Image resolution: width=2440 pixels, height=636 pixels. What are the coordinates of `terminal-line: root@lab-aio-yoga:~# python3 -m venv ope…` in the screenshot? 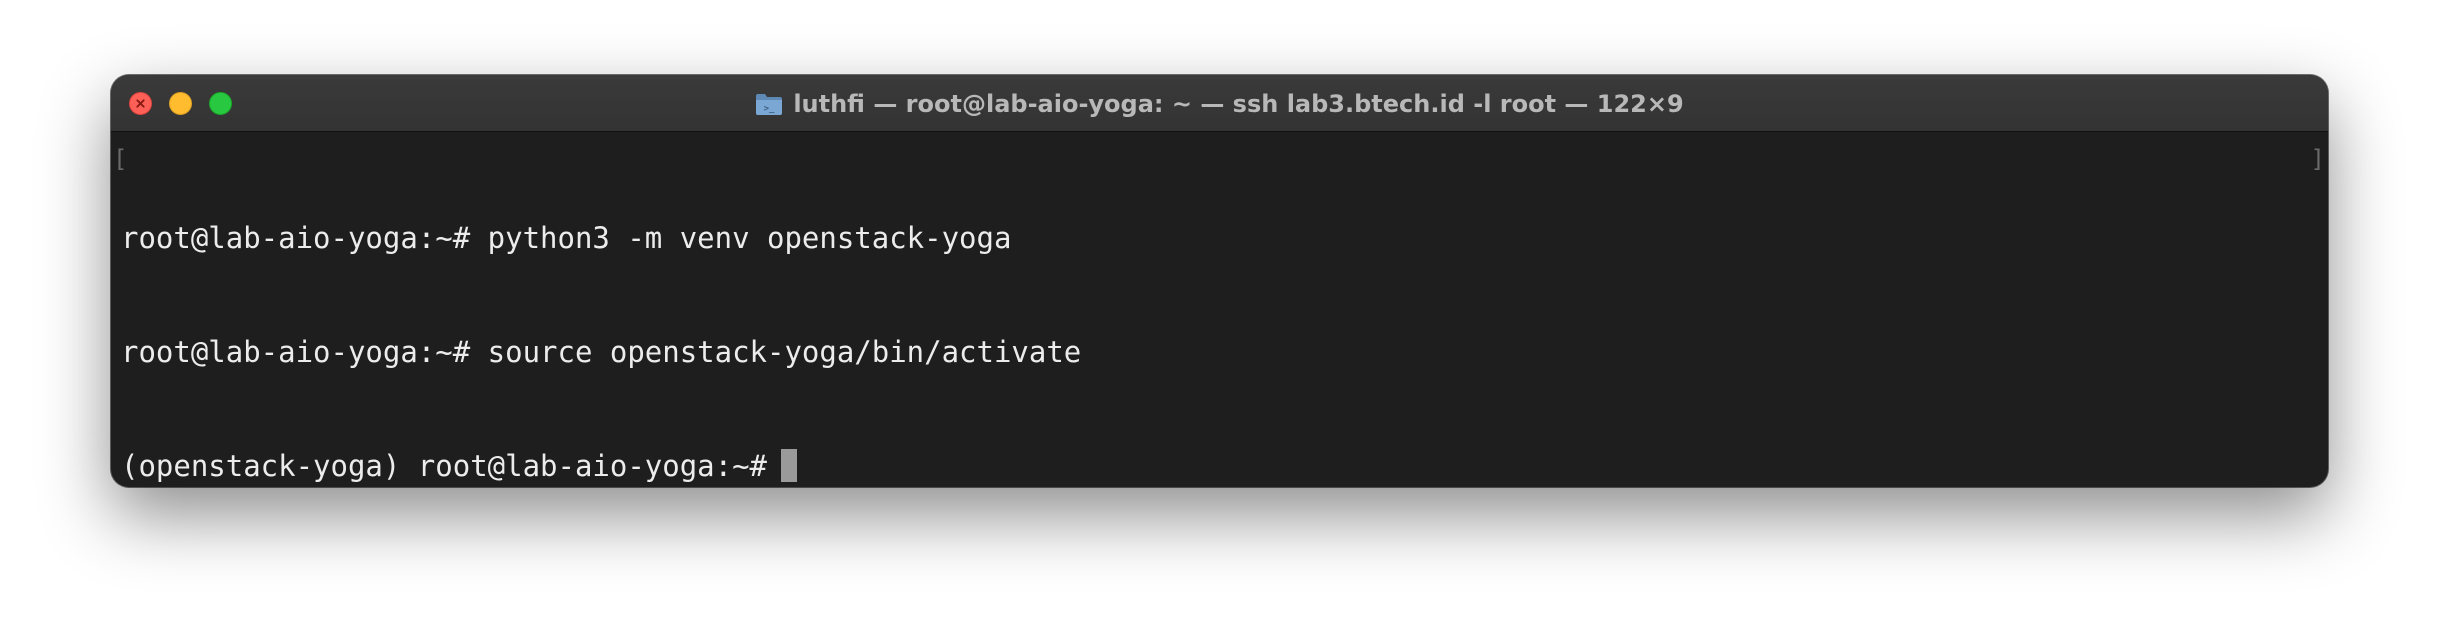 It's located at (566, 238).